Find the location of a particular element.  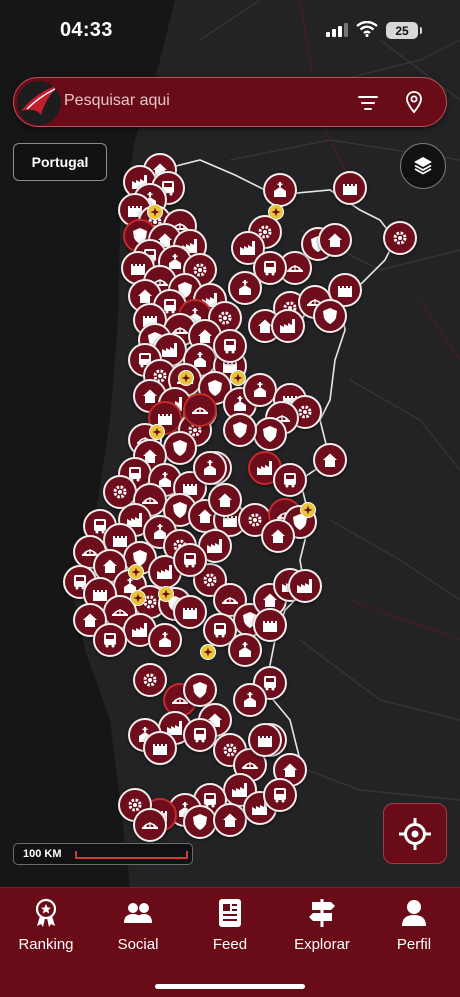

country-selector-button: Portugal is located at coordinates (60, 162).